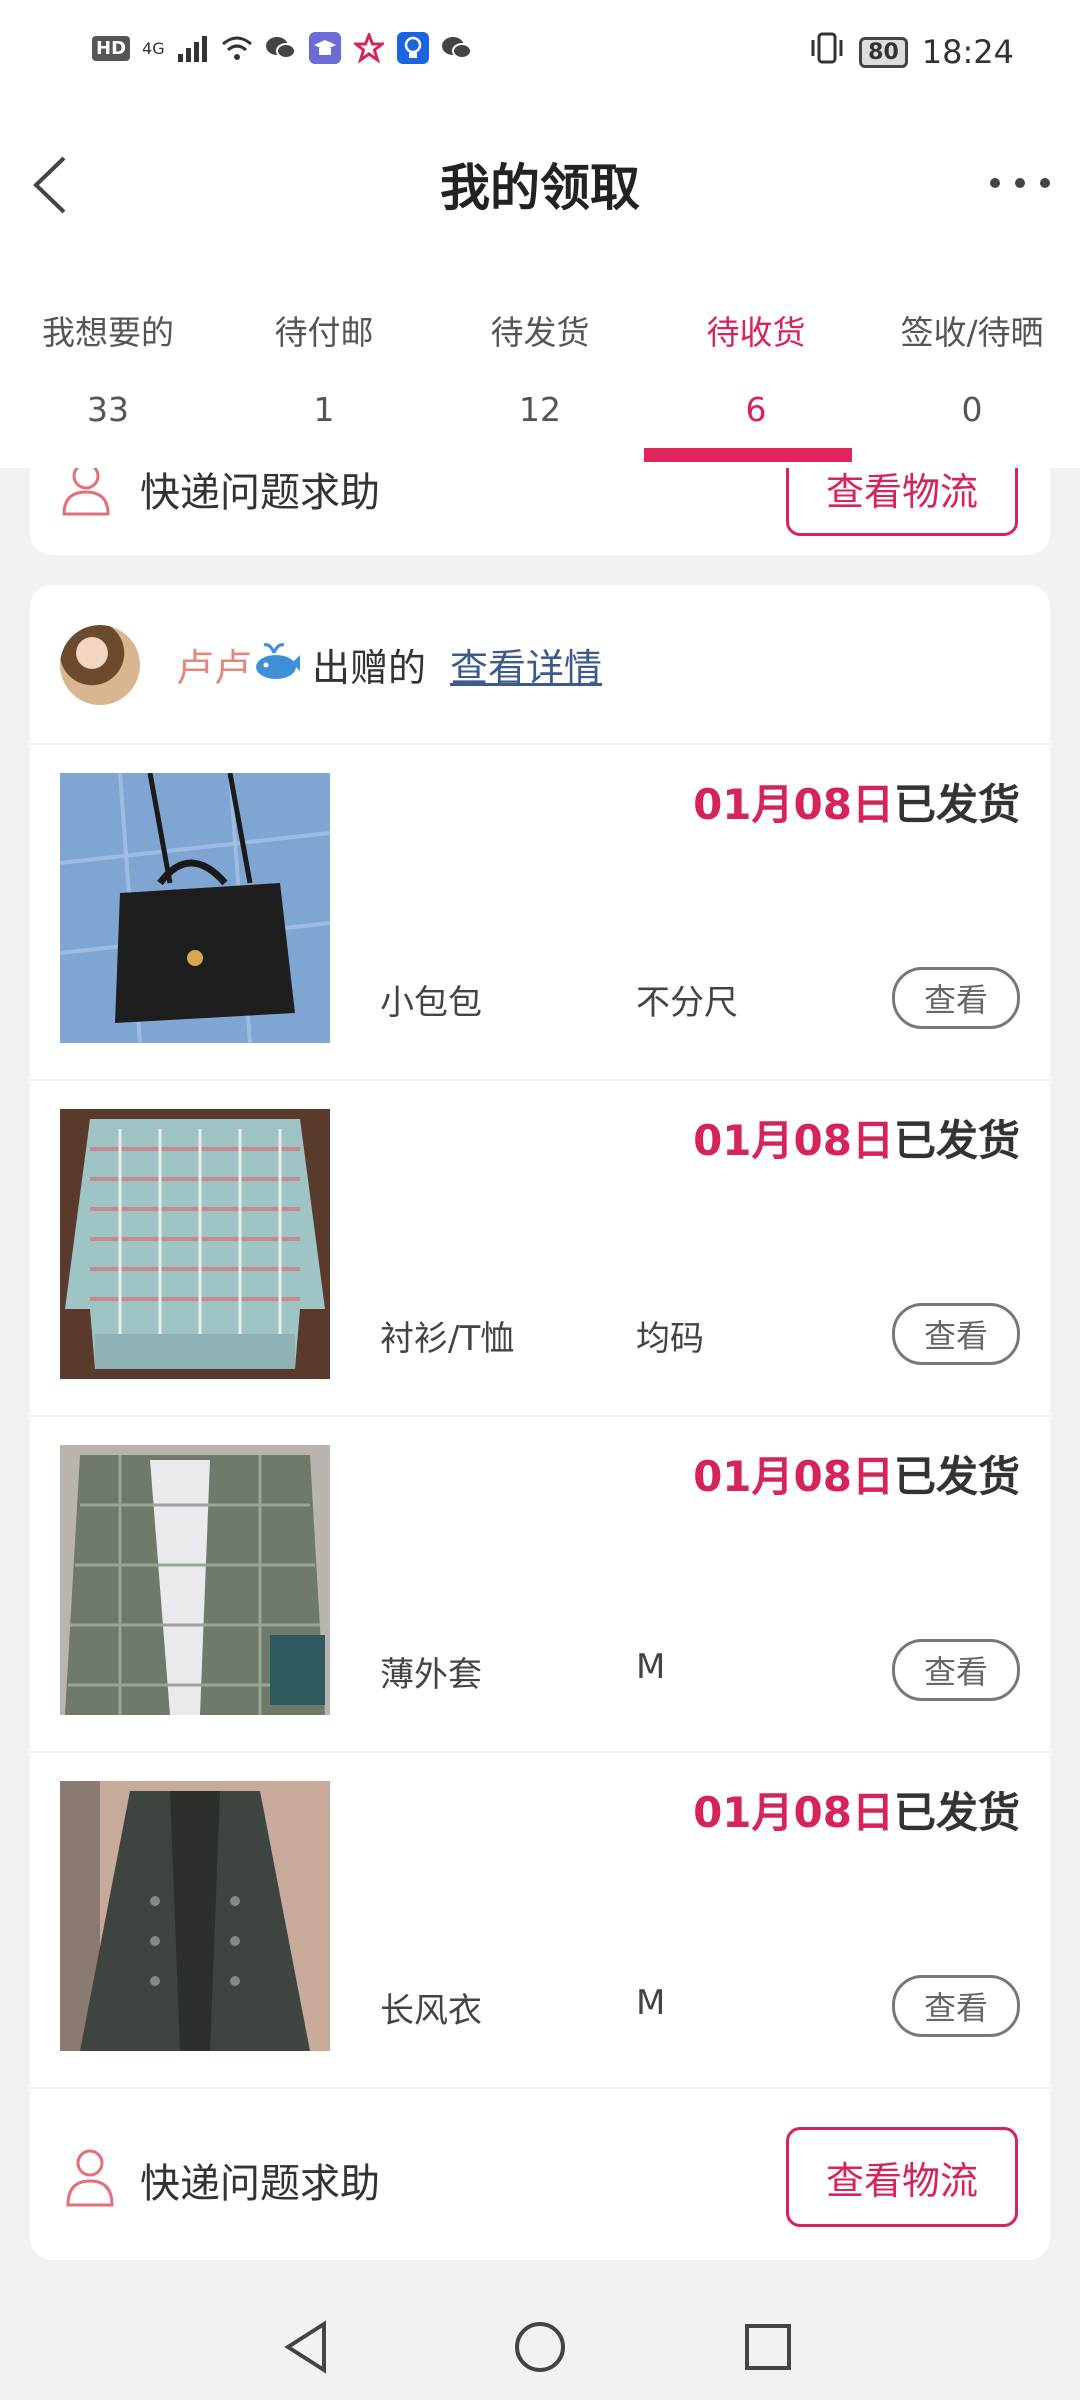 Image resolution: width=1080 pixels, height=2400 pixels. Describe the element at coordinates (540, 409) in the screenshot. I see `tab-count: 12` at that location.